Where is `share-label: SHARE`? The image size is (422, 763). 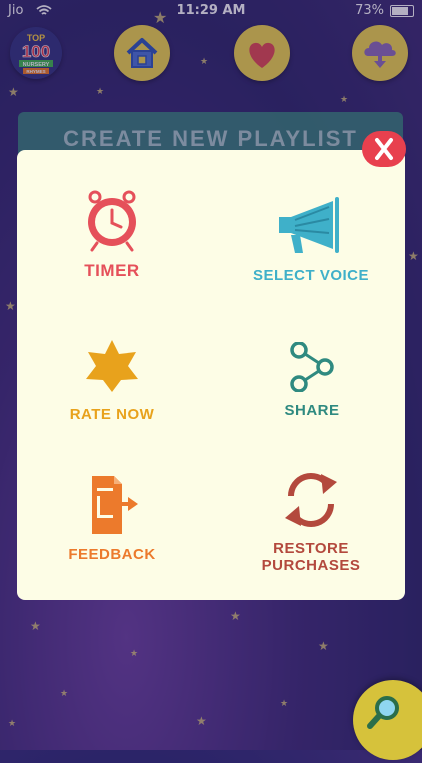
share-label: SHARE is located at coordinates (312, 410).